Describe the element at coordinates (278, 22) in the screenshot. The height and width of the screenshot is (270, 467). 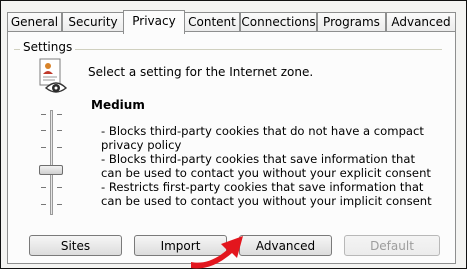
I see `tab-connections: Connections` at that location.